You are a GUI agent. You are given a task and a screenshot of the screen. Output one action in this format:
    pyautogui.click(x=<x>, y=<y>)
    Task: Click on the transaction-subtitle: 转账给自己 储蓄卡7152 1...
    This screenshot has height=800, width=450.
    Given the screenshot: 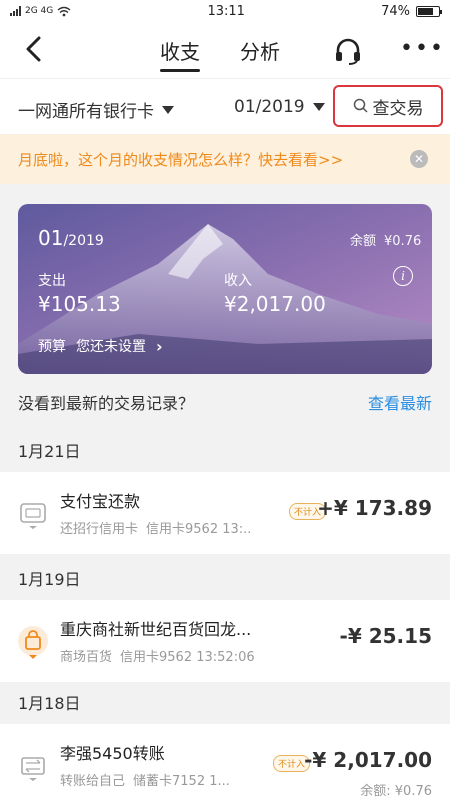 What is the action you would take?
    pyautogui.click(x=145, y=779)
    